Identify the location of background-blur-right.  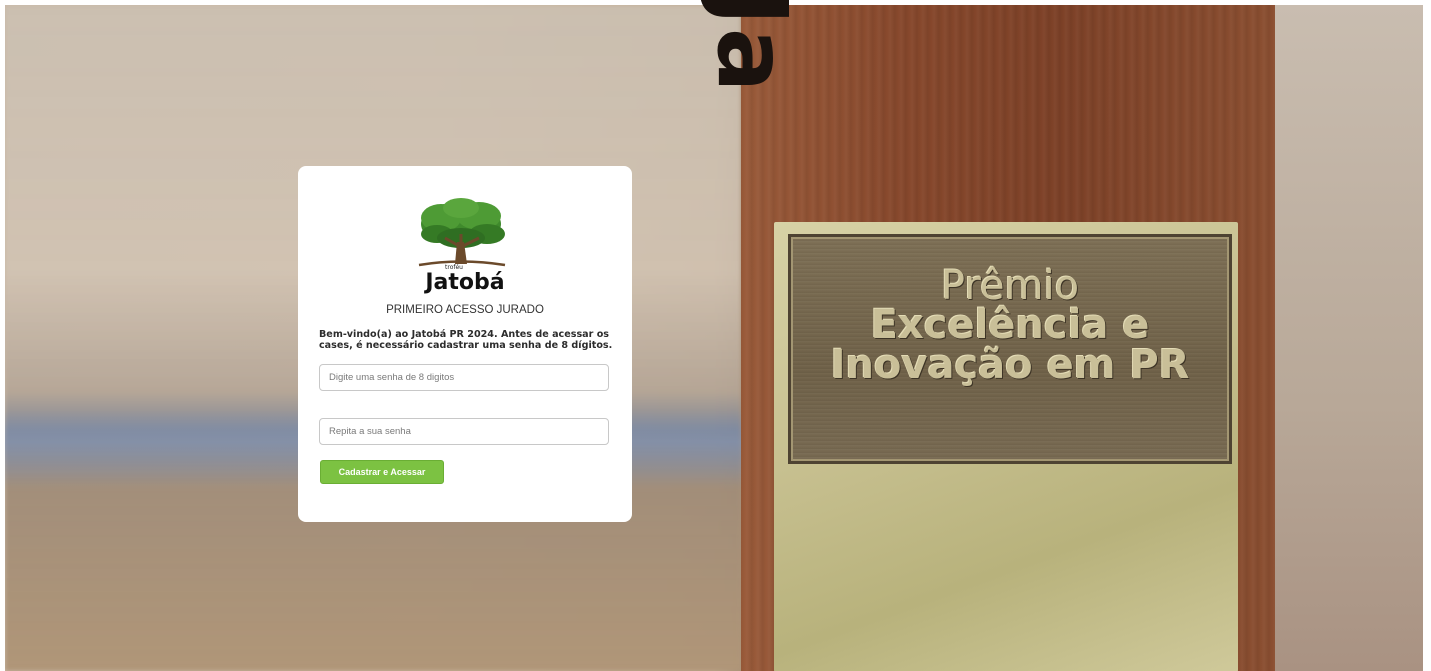
(1349, 338).